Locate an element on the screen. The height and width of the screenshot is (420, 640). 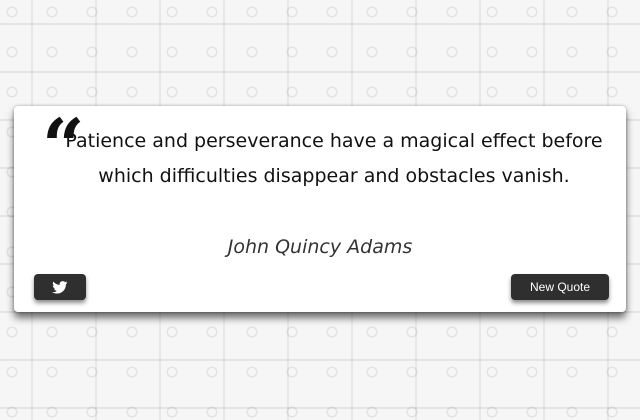
quote-mark-icon: “ is located at coordinates (63, 147).